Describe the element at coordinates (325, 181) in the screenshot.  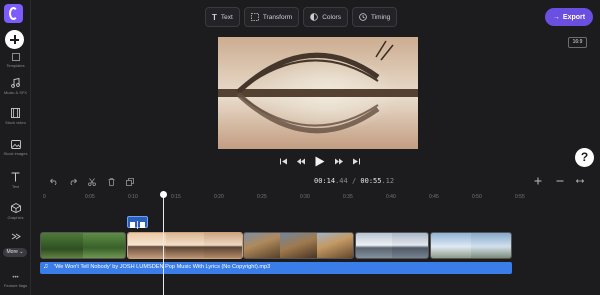
I see `current-time: 00:14` at that location.